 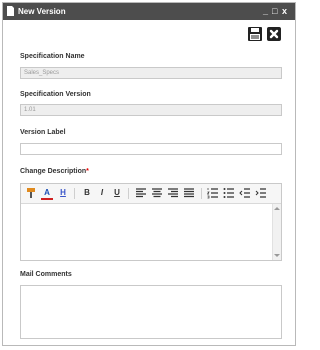 I want to click on numbered-list-icon, so click(x=213, y=193).